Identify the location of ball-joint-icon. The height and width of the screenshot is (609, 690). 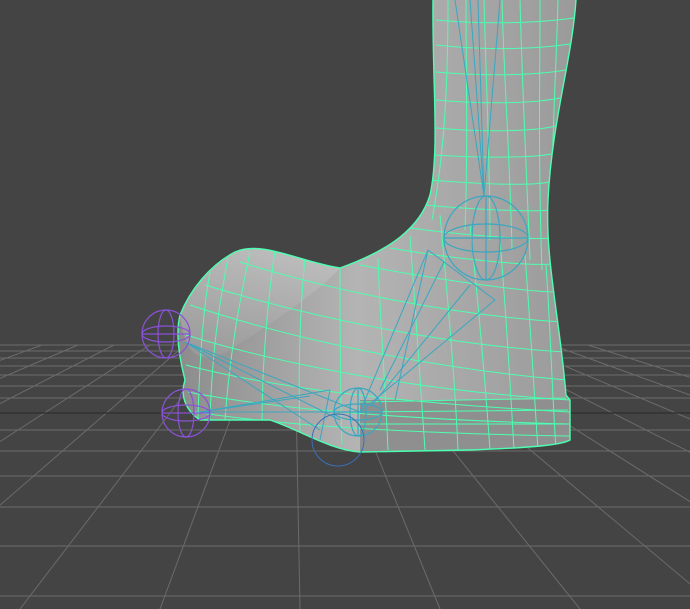
(358, 412).